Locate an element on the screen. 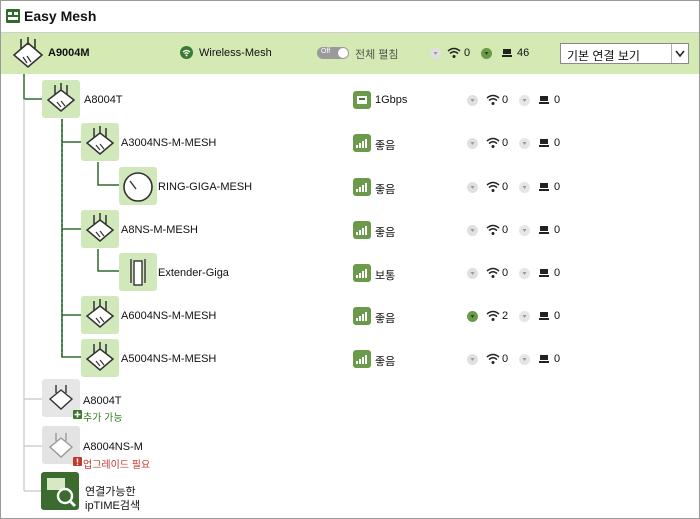  warning-icon is located at coordinates (77, 461).